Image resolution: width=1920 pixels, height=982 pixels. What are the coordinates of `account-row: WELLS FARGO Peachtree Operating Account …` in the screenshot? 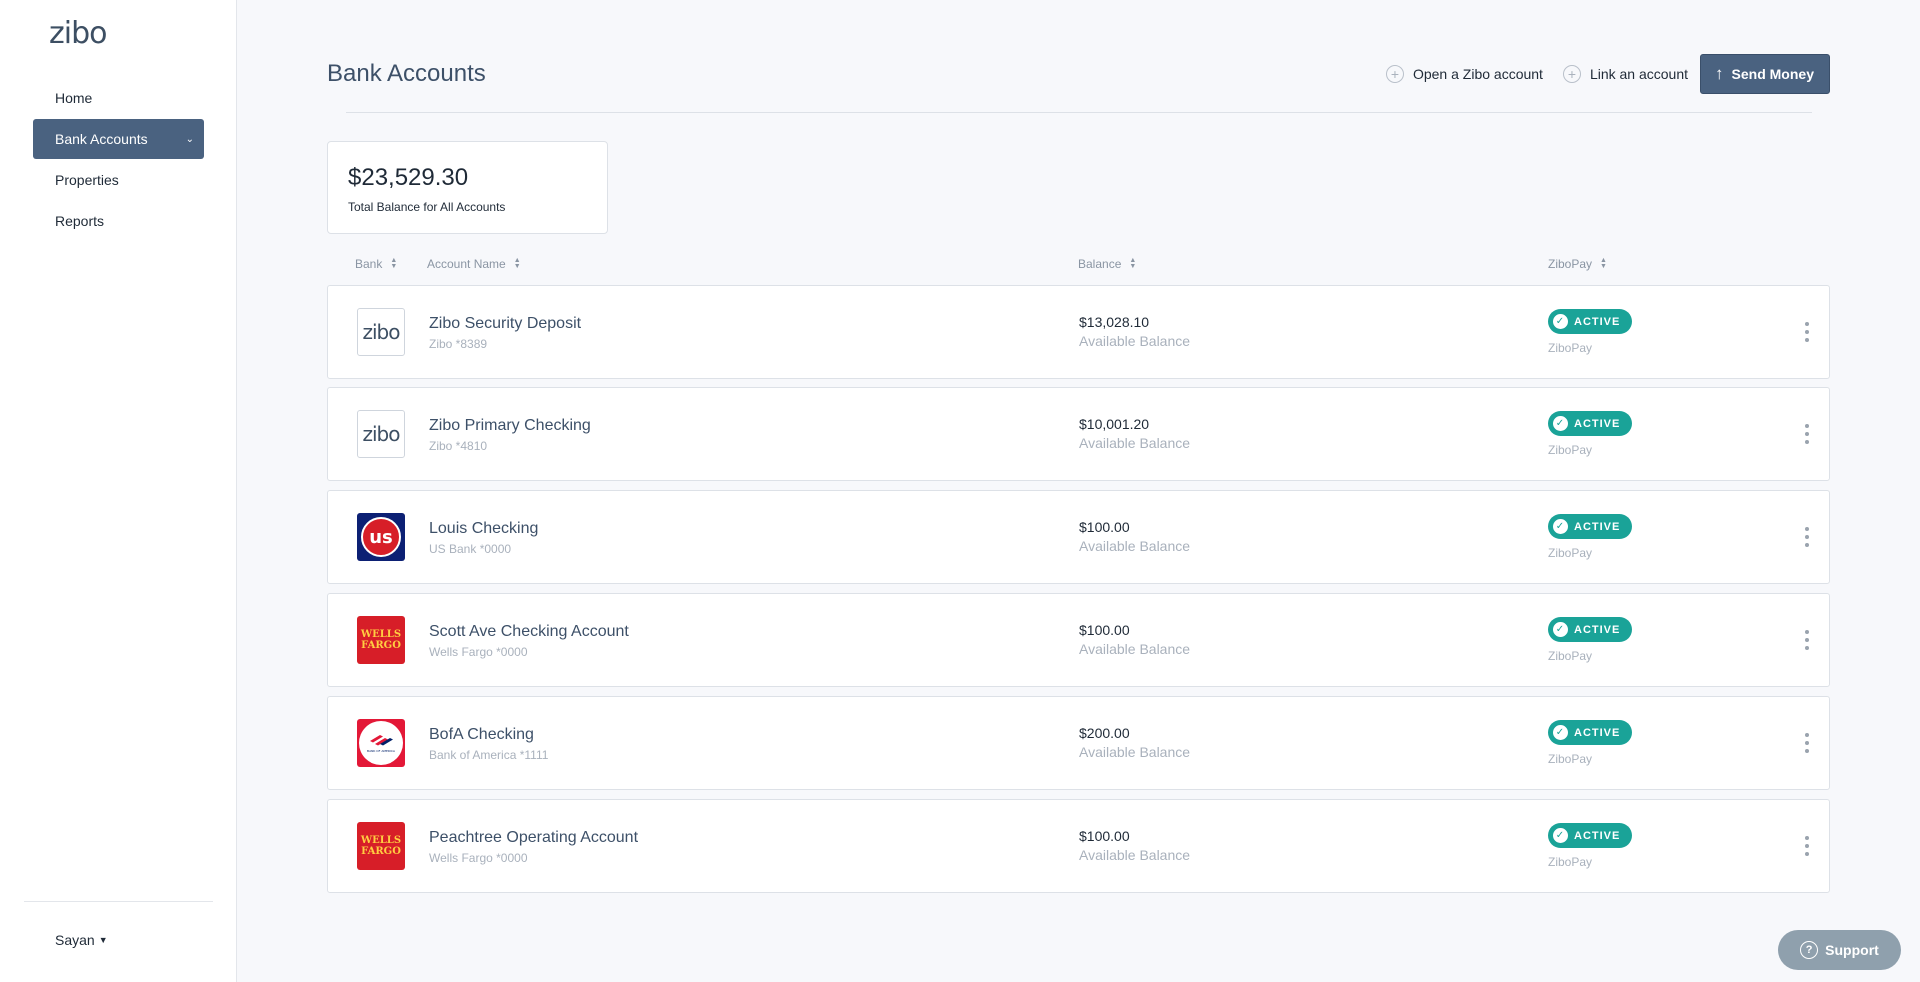 It's located at (1078, 846).